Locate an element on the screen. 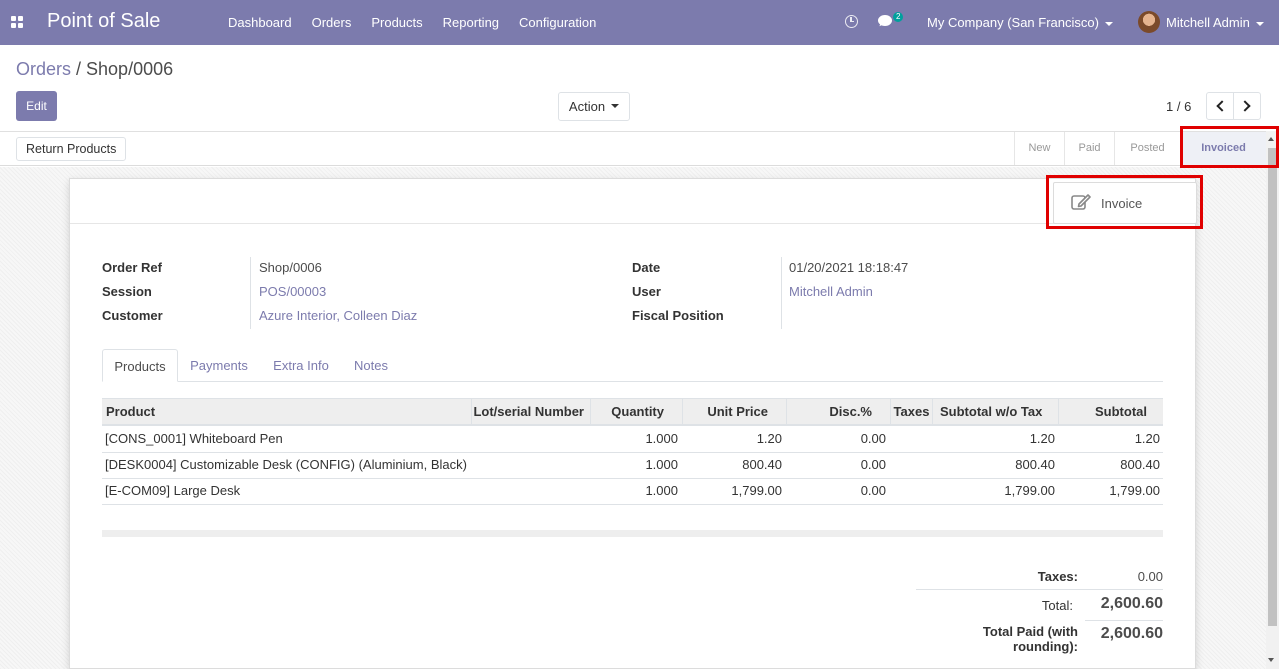 The height and width of the screenshot is (669, 1279). breadcrumb: Orders / Shop/0006 is located at coordinates (94, 69).